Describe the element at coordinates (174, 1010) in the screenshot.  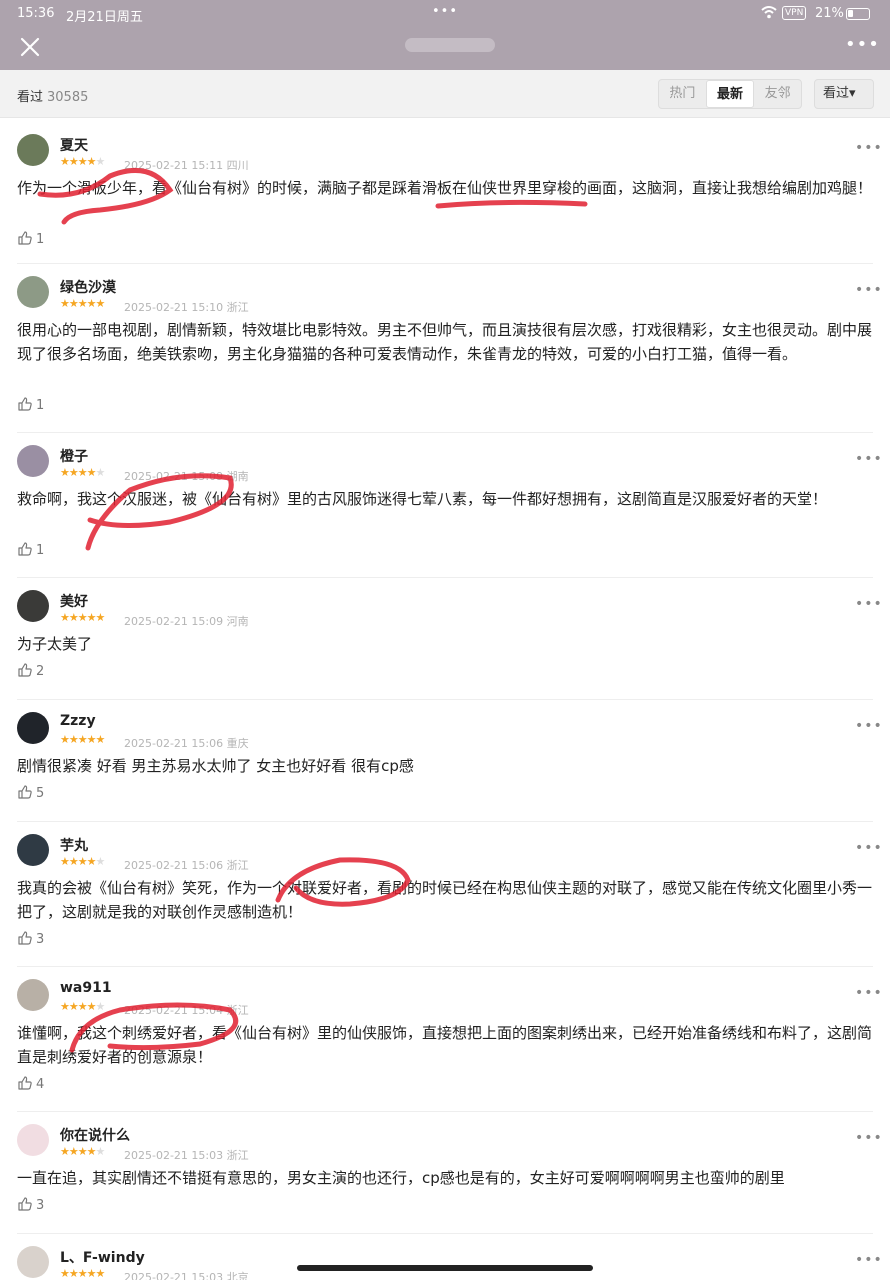
I see `comment-date: 2025-02-21 15:04` at that location.